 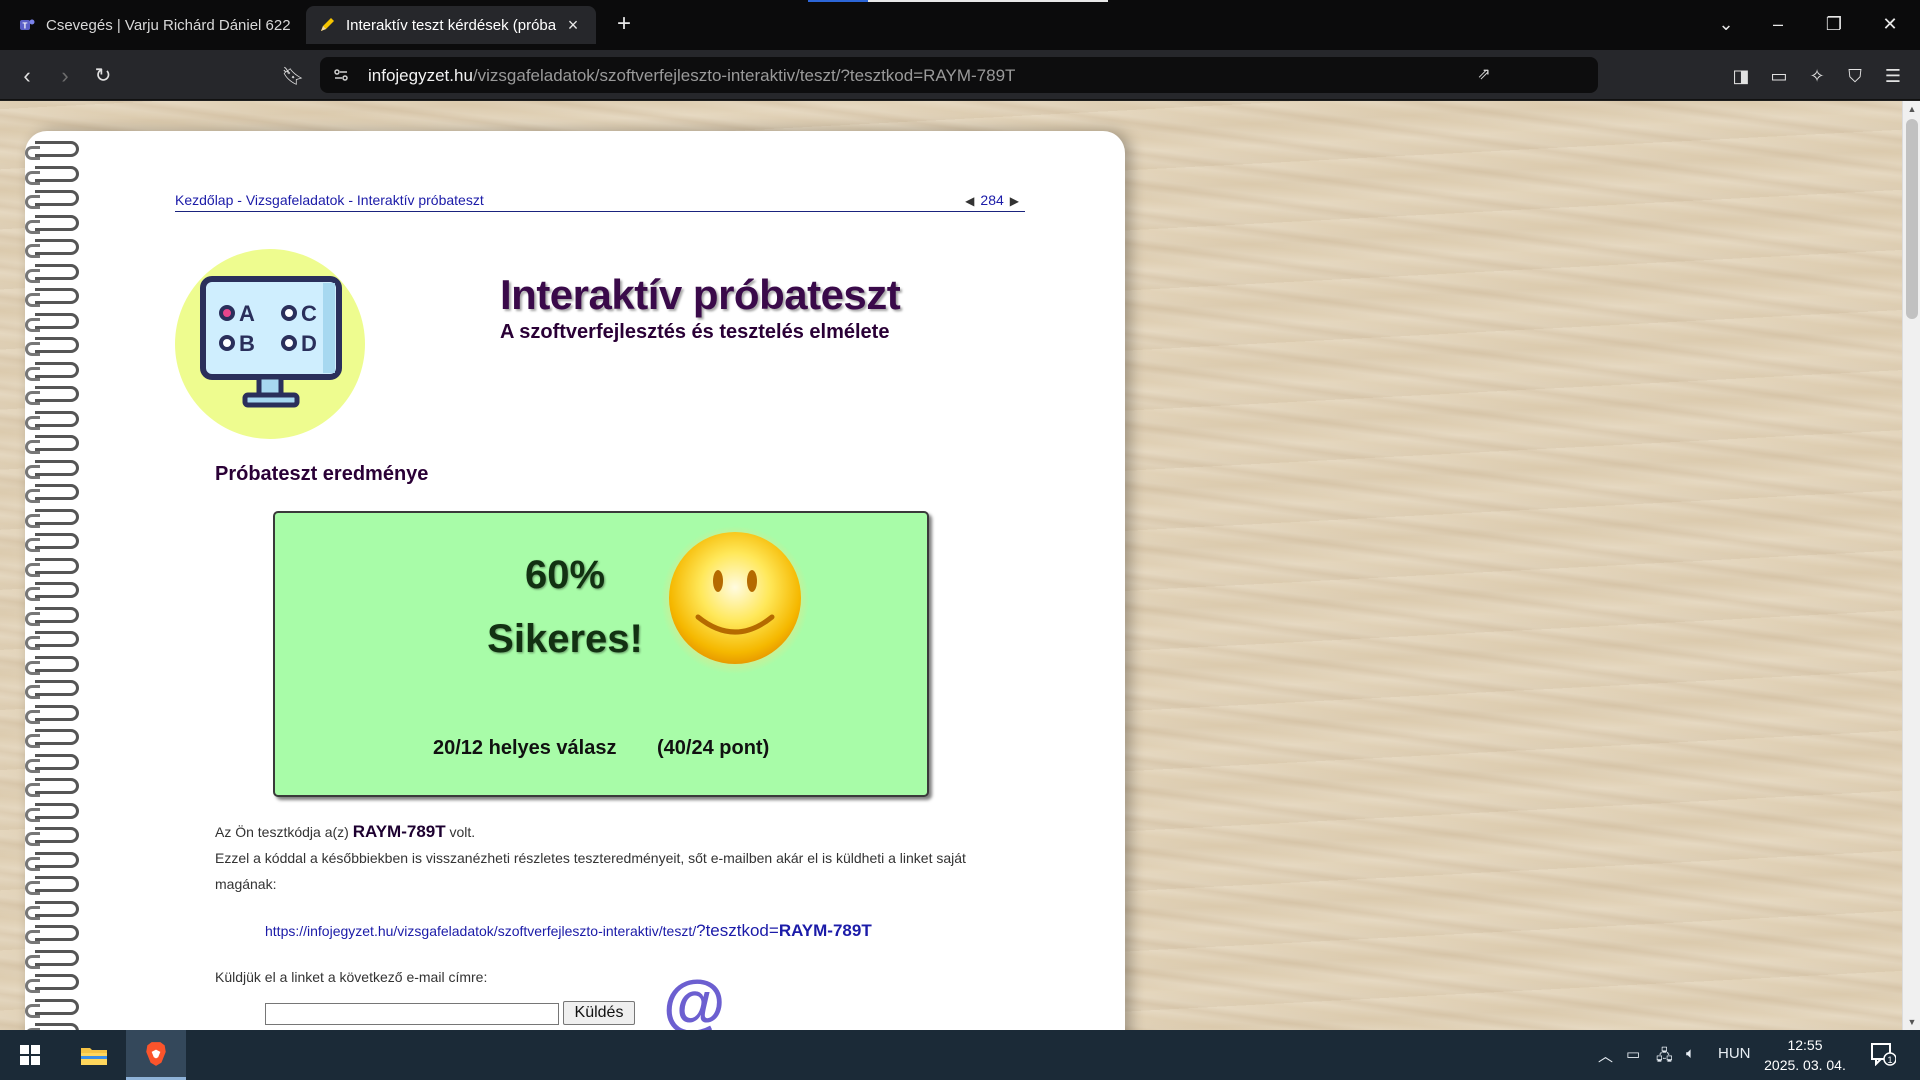 What do you see at coordinates (103, 76) in the screenshot?
I see `reload-icon: ↻` at bounding box center [103, 76].